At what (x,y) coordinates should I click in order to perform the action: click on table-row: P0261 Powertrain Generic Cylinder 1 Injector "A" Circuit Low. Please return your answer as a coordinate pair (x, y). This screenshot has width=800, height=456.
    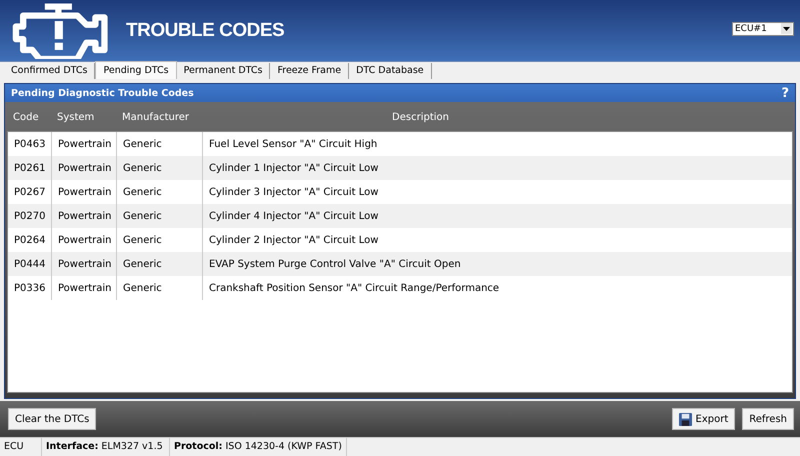
    Looking at the image, I should click on (400, 168).